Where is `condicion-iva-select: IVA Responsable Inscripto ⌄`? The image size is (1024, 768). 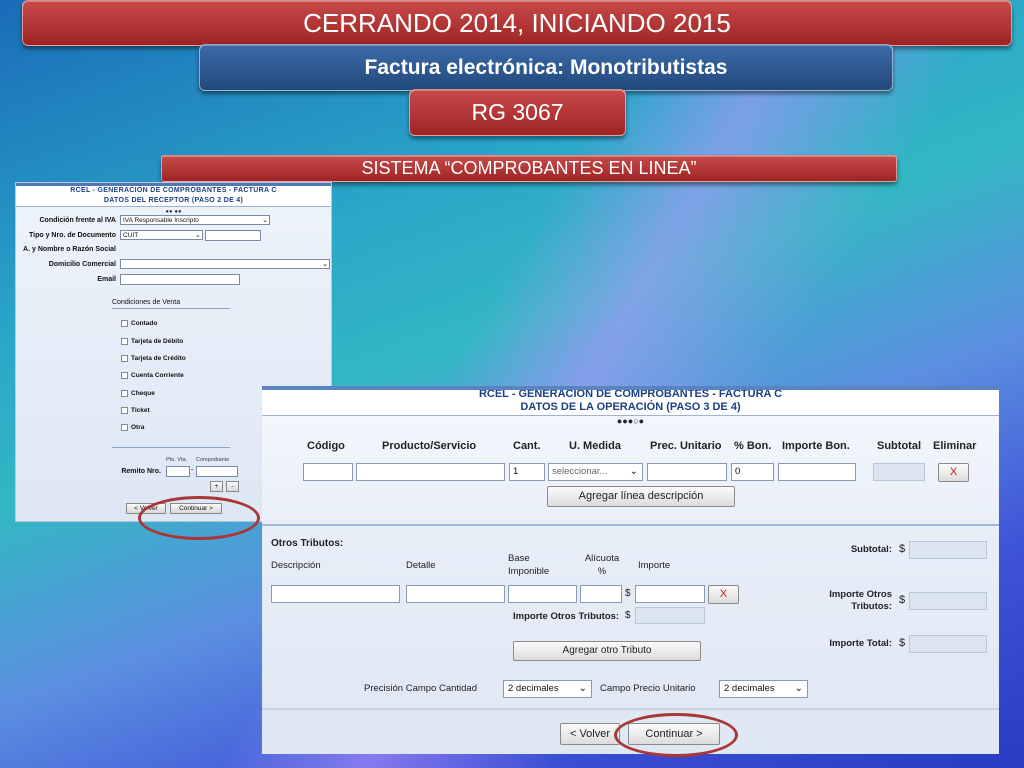 condicion-iva-select: IVA Responsable Inscripto ⌄ is located at coordinates (195, 220).